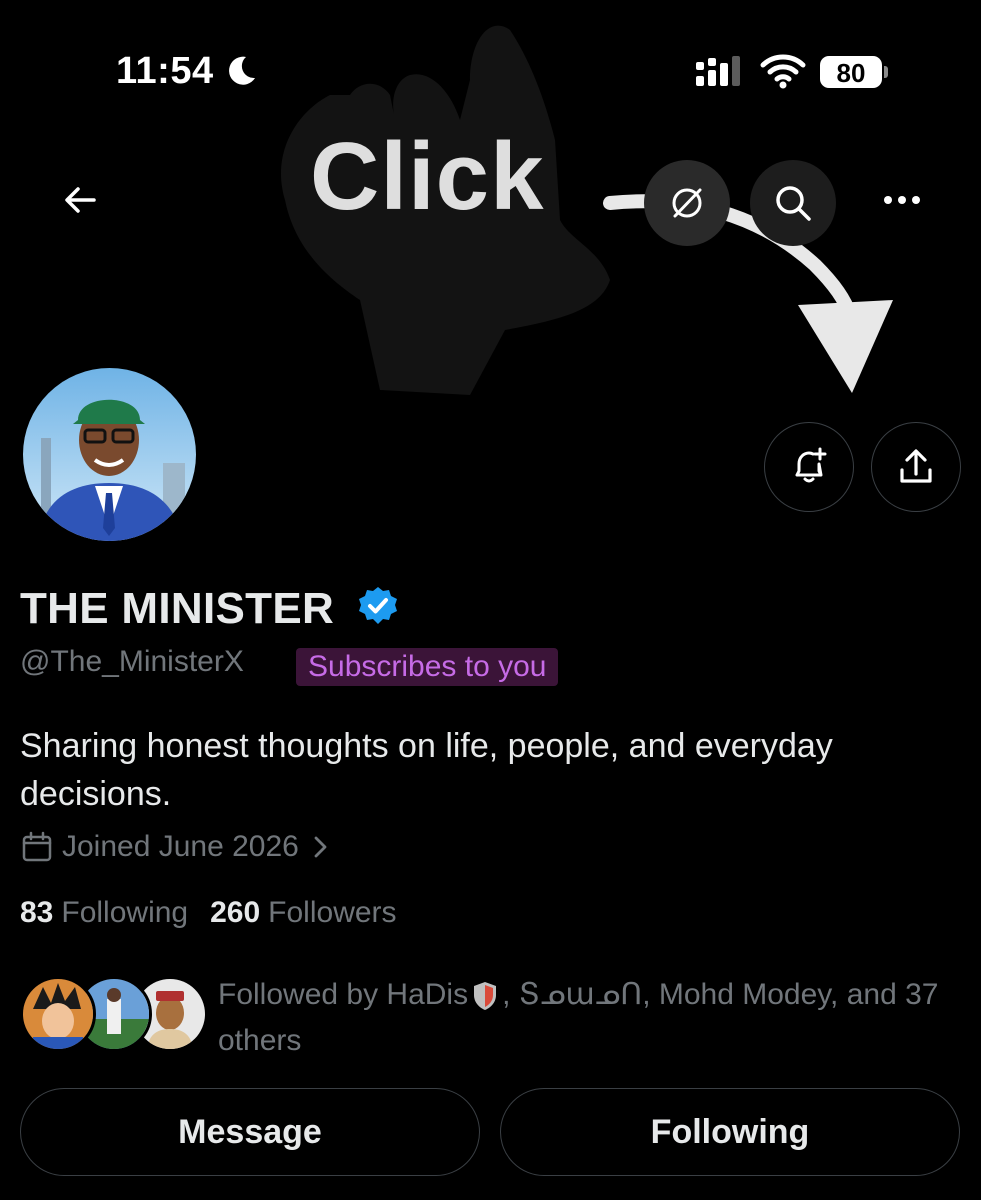  What do you see at coordinates (37, 846) in the screenshot?
I see `calendar-icon` at bounding box center [37, 846].